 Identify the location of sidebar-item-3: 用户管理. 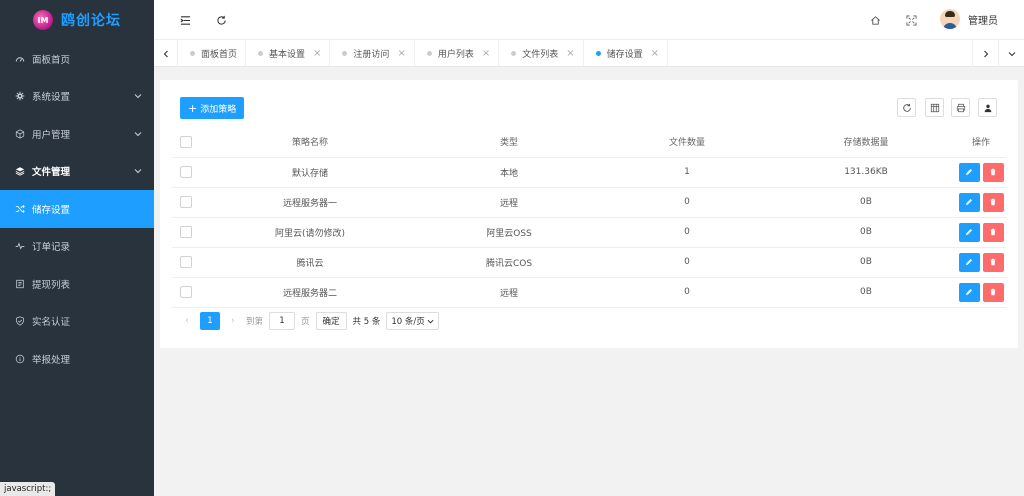
(77, 134).